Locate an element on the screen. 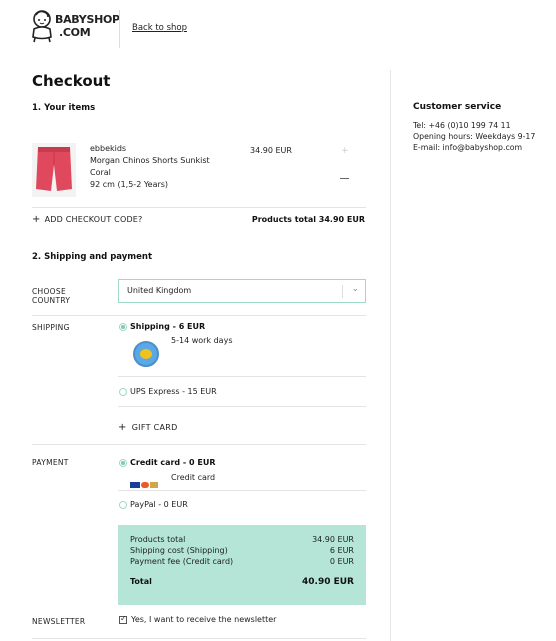  product-name-line1: Morgan Chinos Shorts Sunkist is located at coordinates (150, 160).